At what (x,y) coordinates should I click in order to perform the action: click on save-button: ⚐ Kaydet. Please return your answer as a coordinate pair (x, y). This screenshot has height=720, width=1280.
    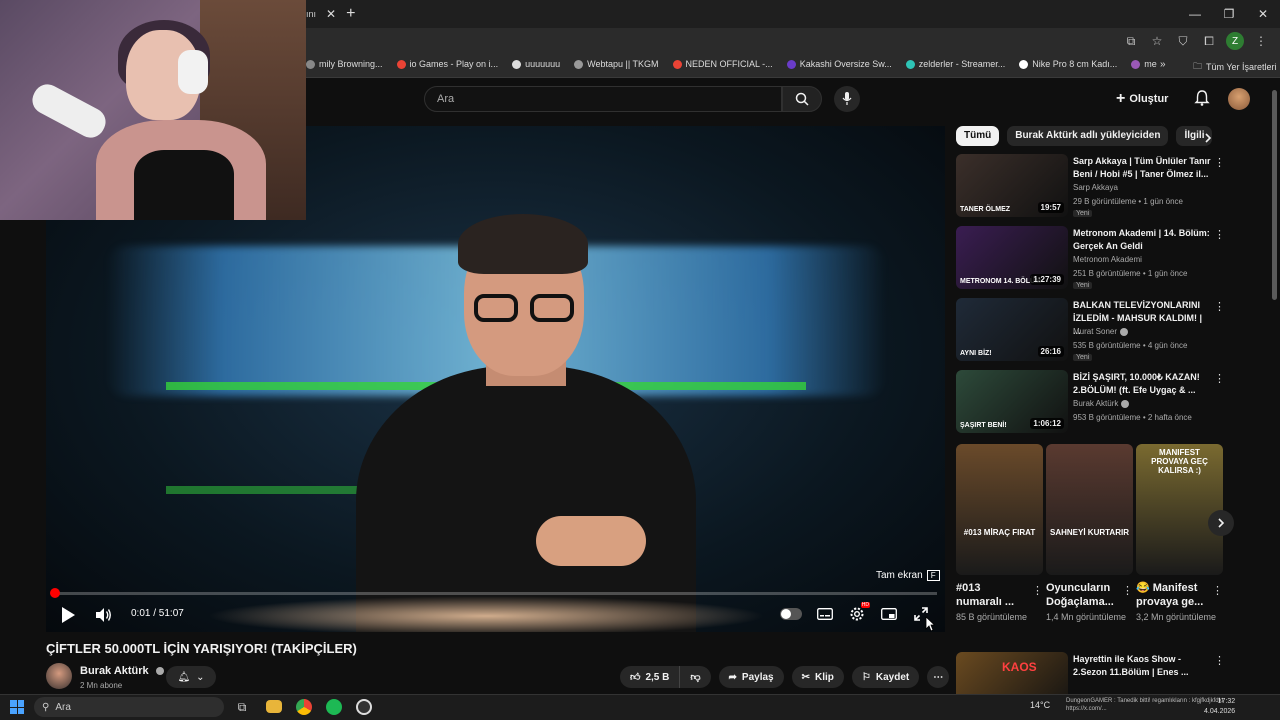
    Looking at the image, I should click on (885, 677).